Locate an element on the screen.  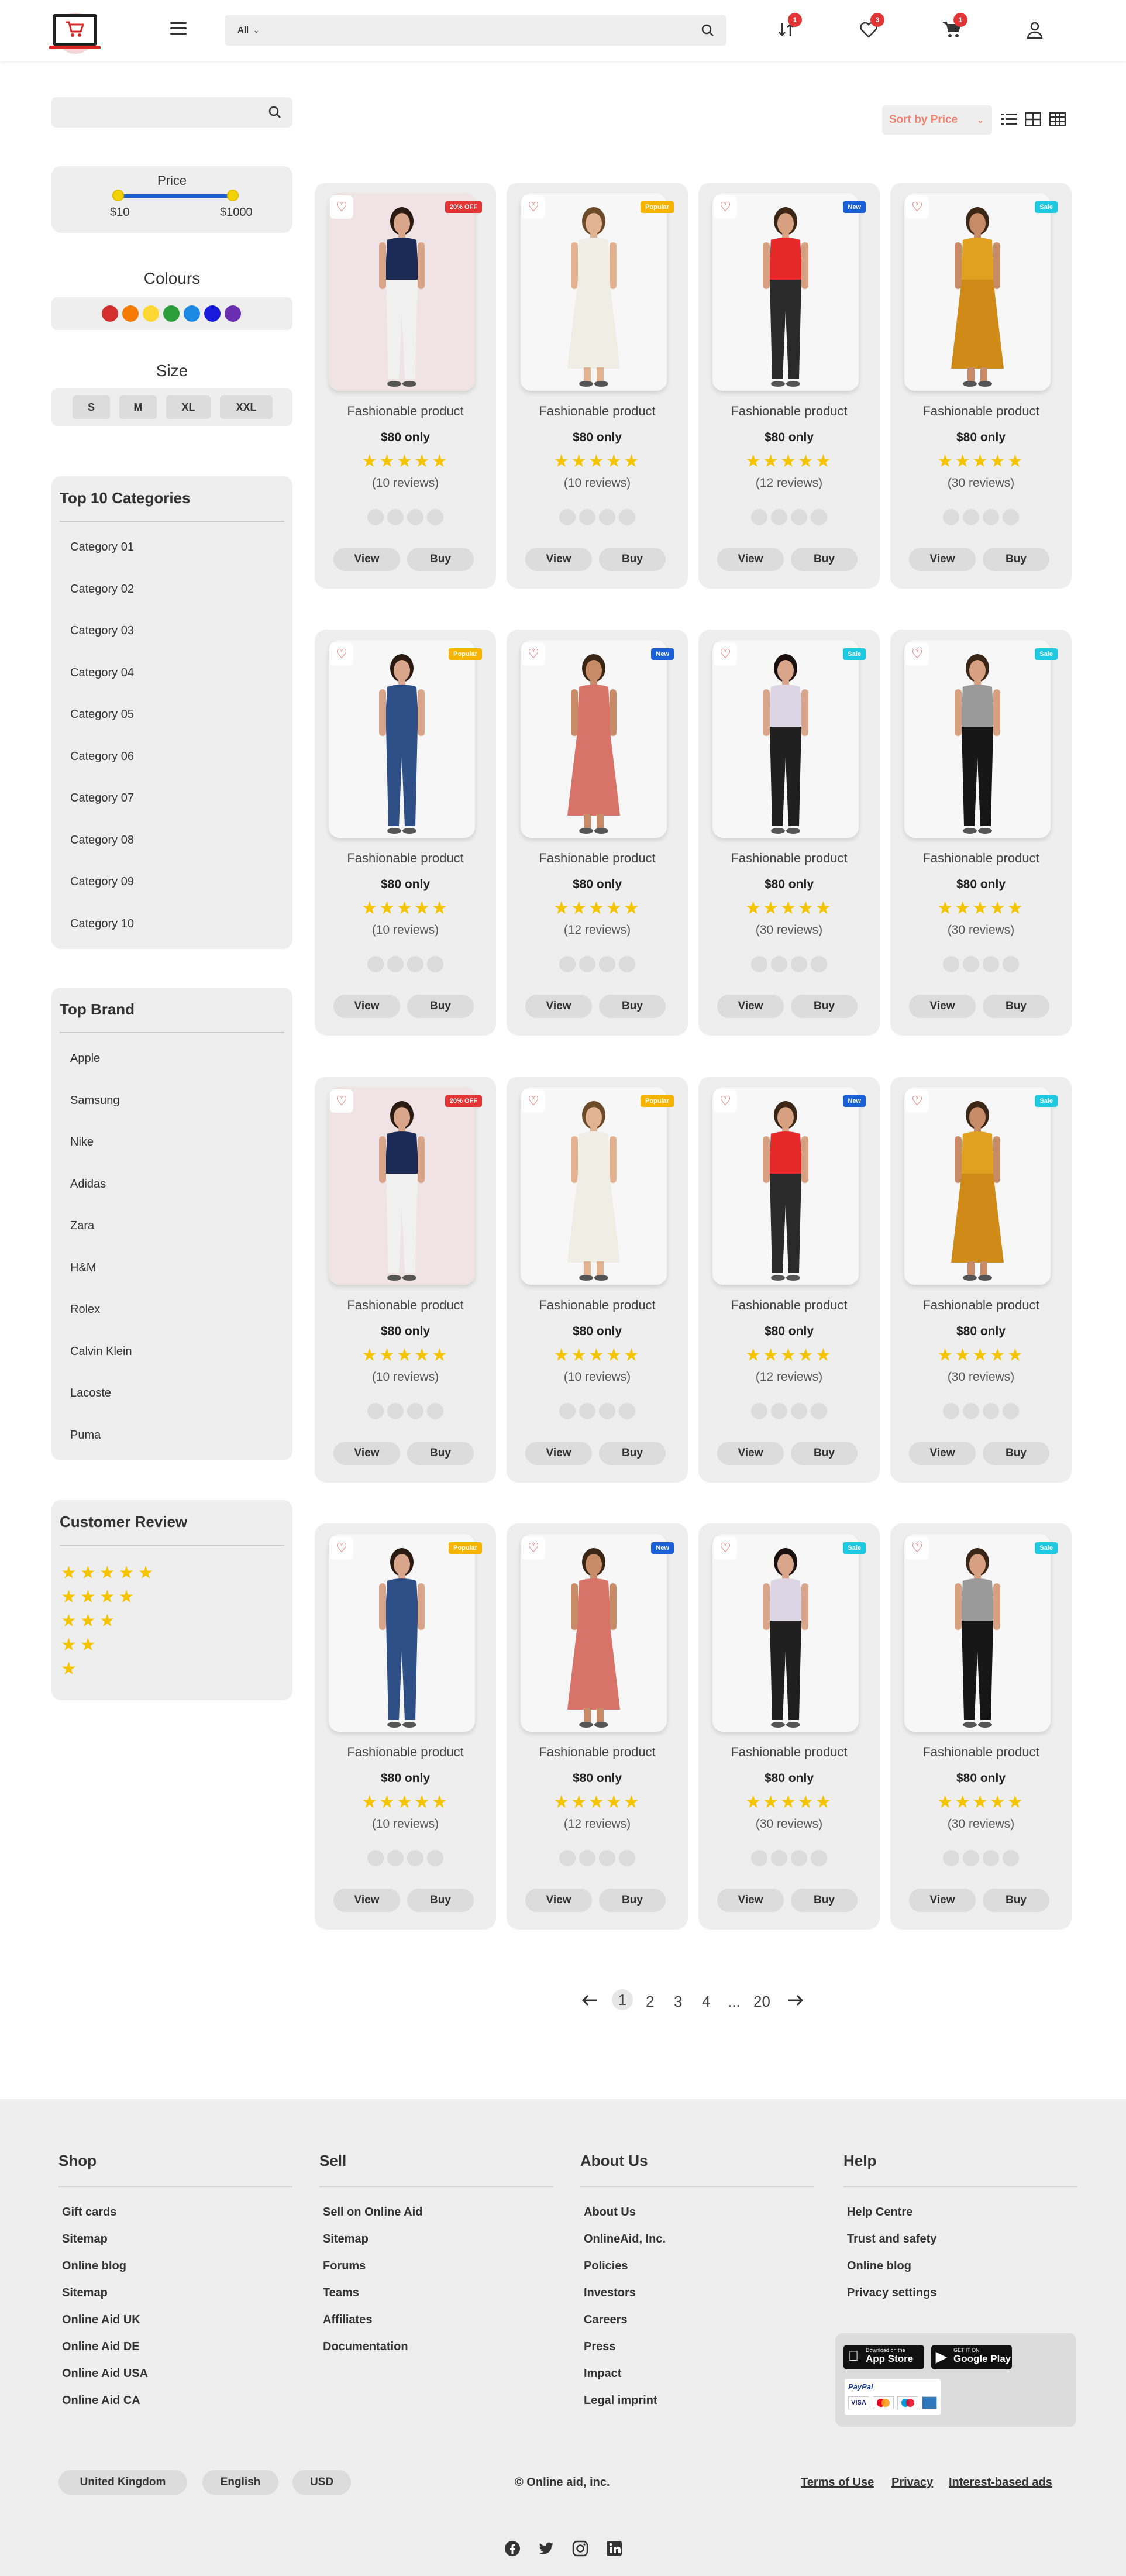
review-filter-3-stars: ★★★ is located at coordinates (90, 1621).